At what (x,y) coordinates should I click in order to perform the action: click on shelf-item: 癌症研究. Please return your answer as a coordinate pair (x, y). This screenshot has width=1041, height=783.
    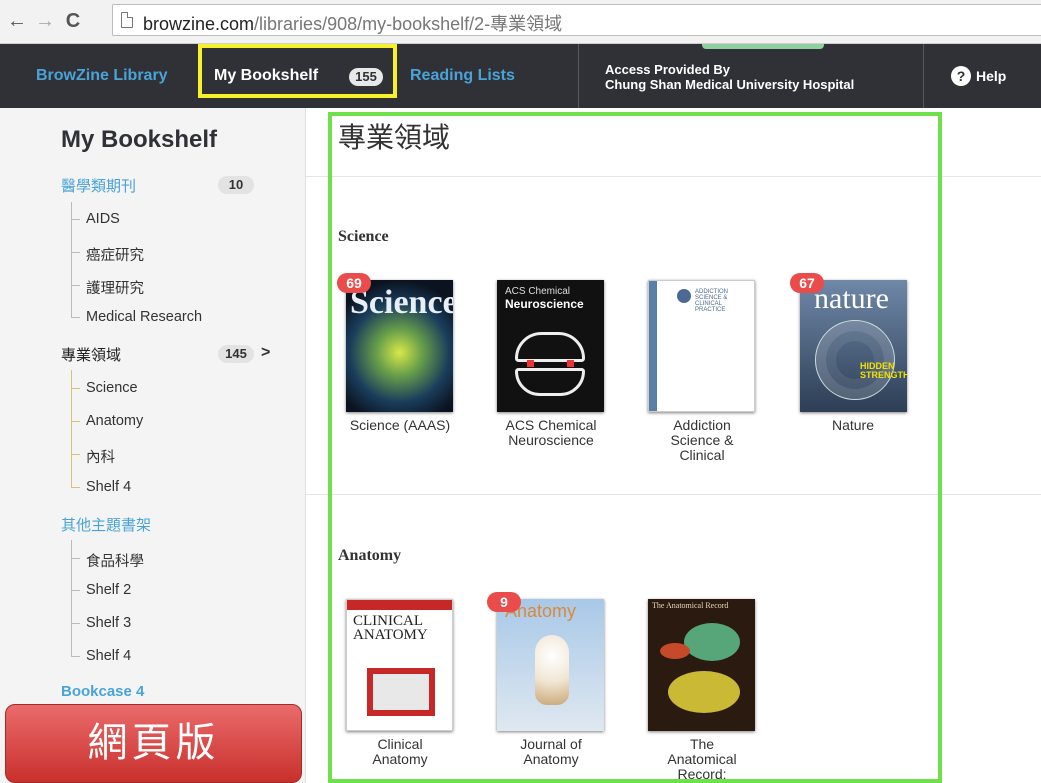
    Looking at the image, I should click on (115, 254).